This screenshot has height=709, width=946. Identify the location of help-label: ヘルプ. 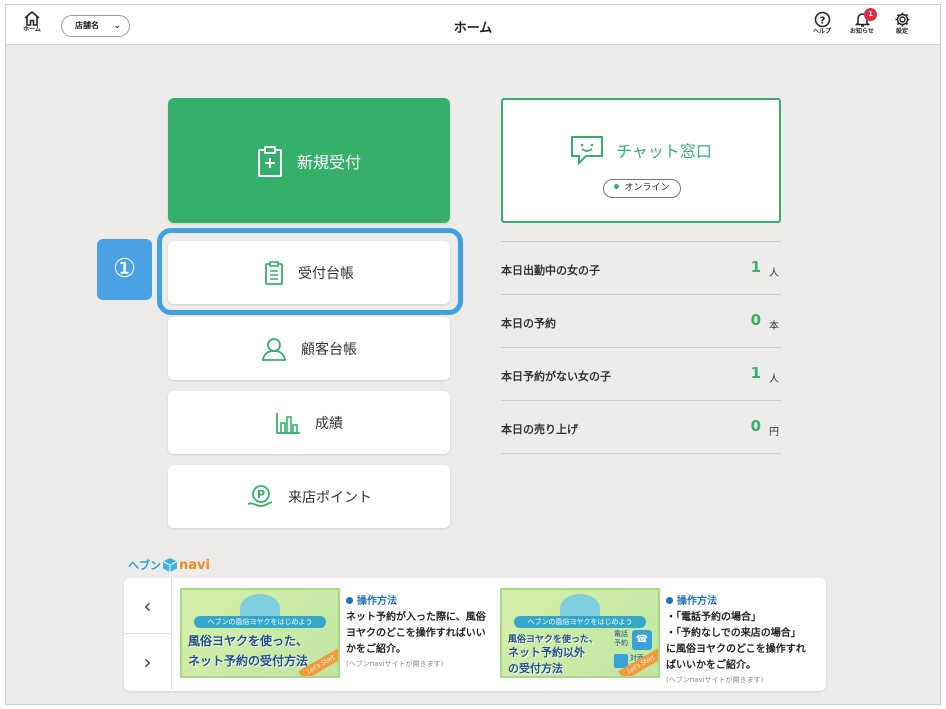
(821, 31).